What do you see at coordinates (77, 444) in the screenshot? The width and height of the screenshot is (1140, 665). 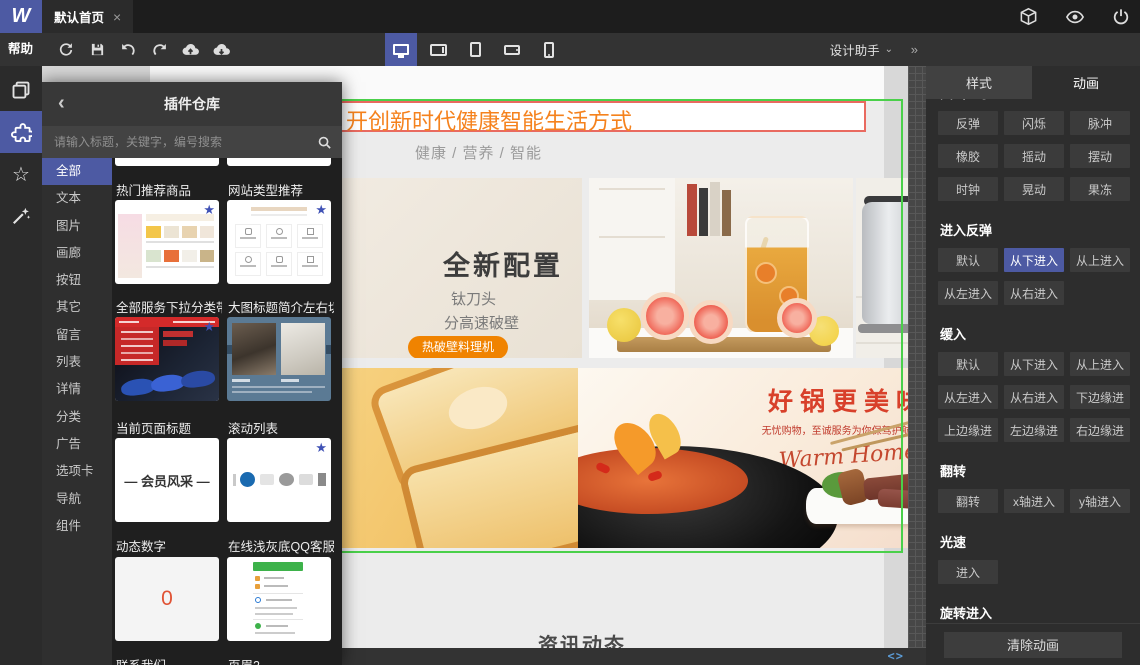 I see `category-item: 广告` at bounding box center [77, 444].